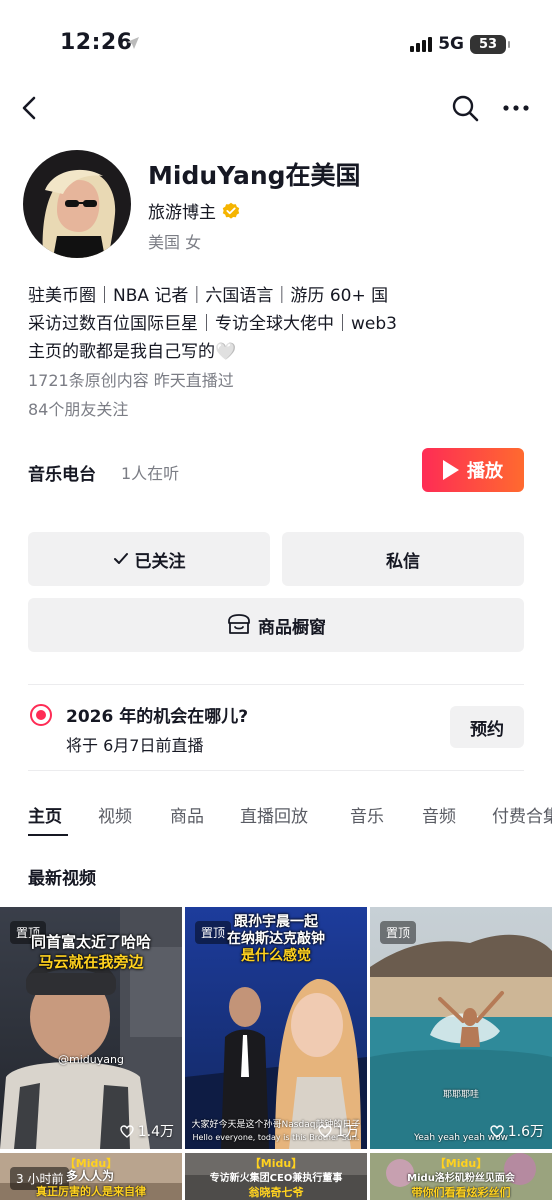 This screenshot has width=552, height=1200. I want to click on section-title: 最新视频, so click(62, 879).